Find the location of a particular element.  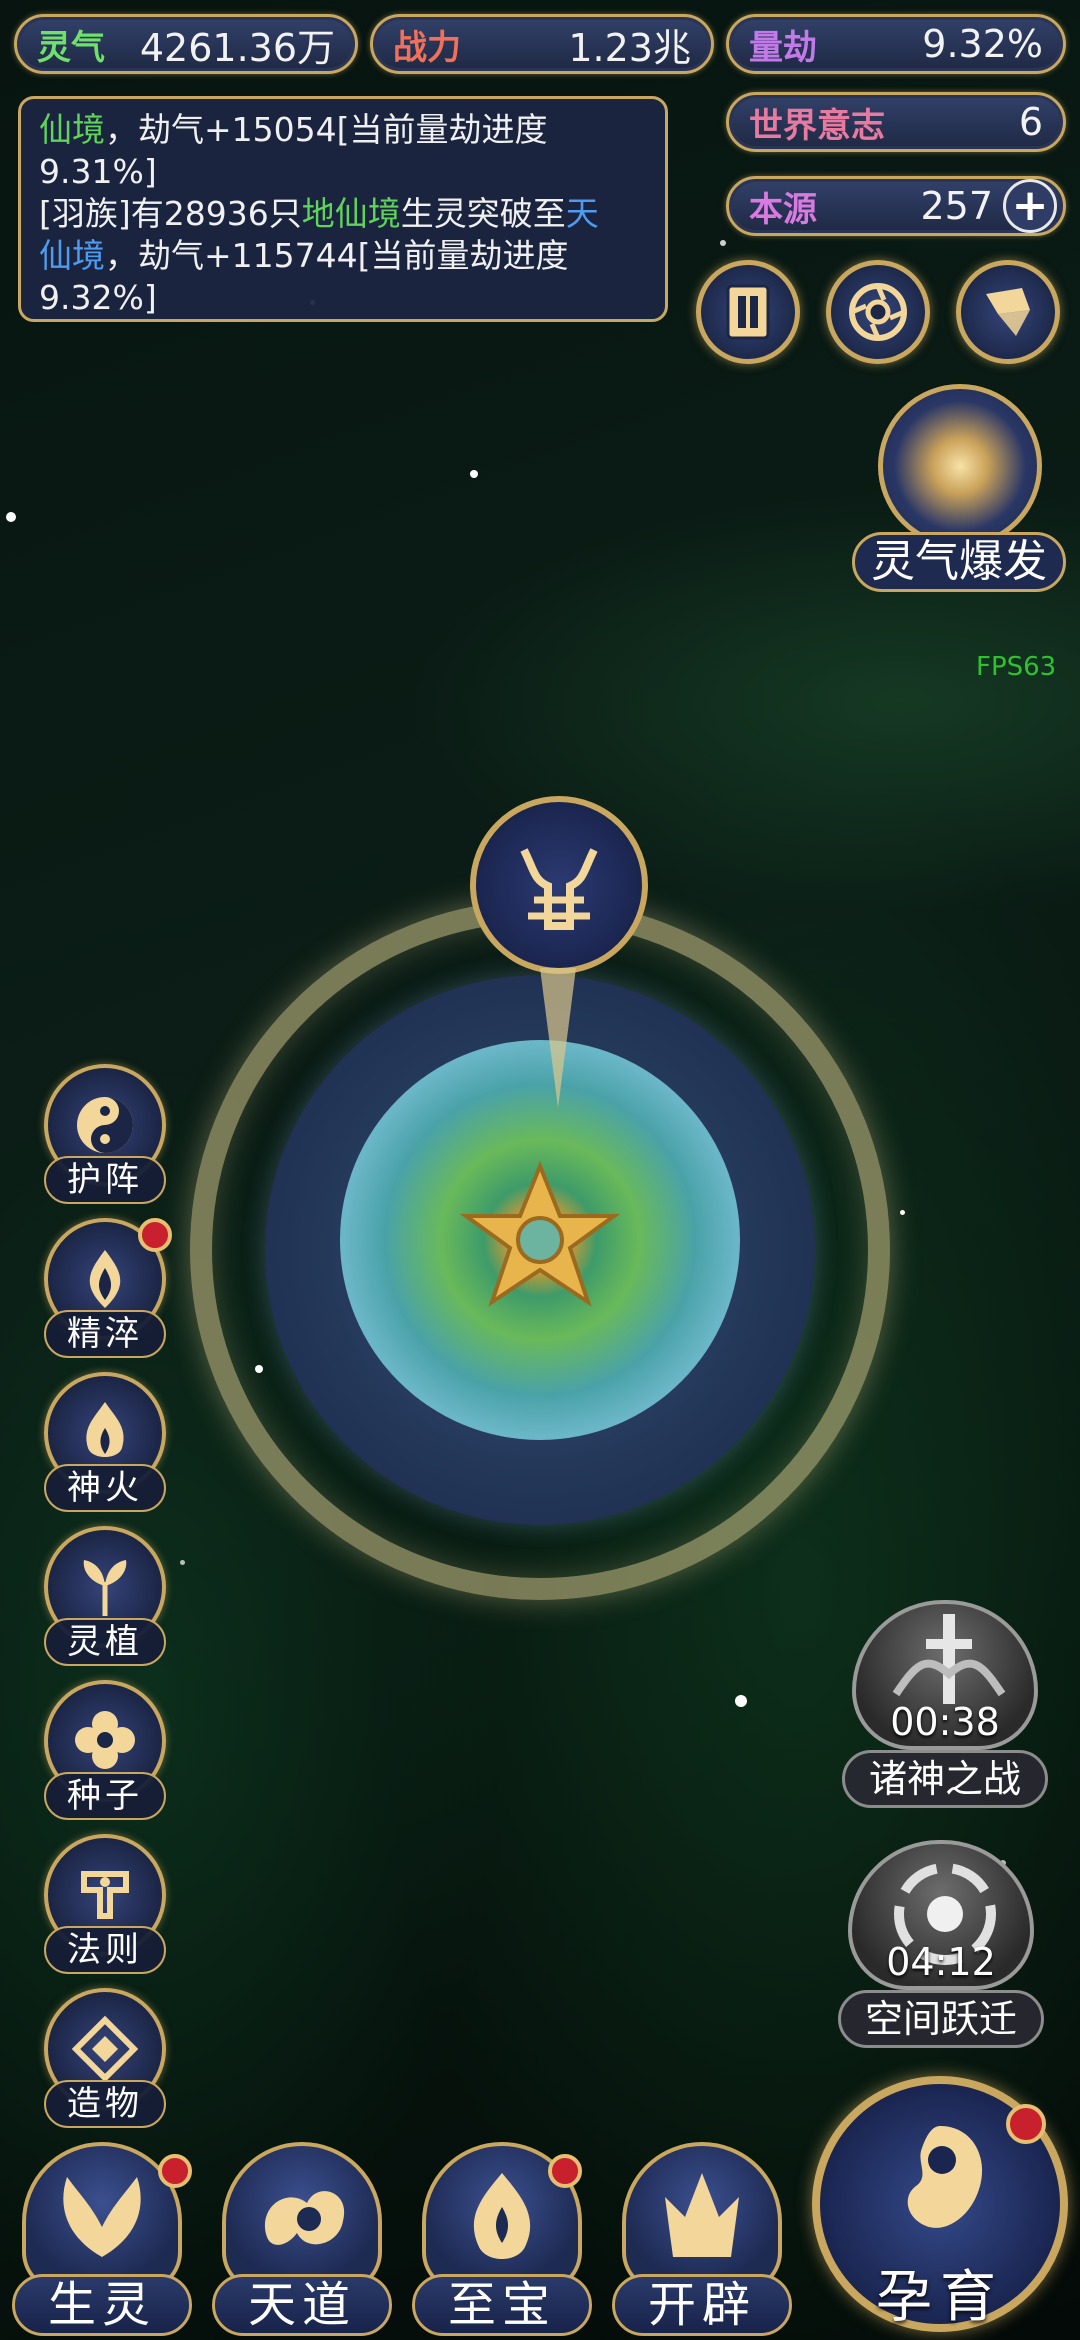

world-will-value: 6 is located at coordinates (1030, 122).